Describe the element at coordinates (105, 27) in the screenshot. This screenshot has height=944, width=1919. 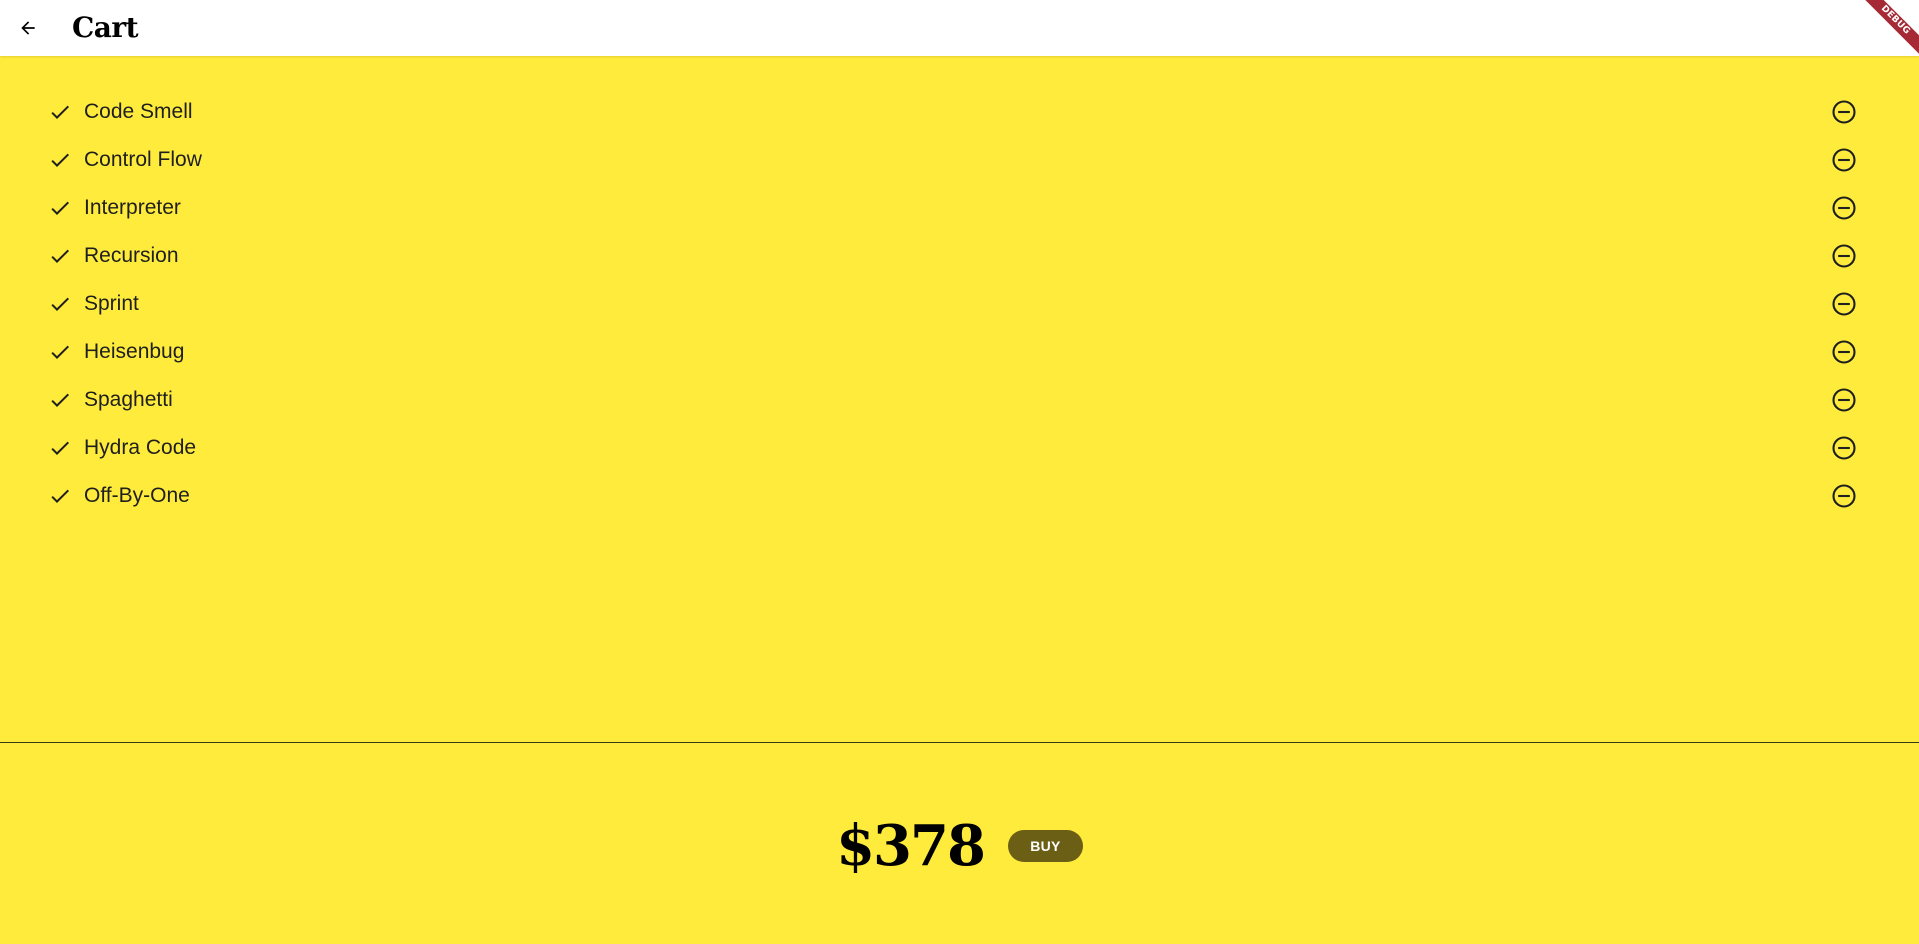
I see `page-title: Cart` at that location.